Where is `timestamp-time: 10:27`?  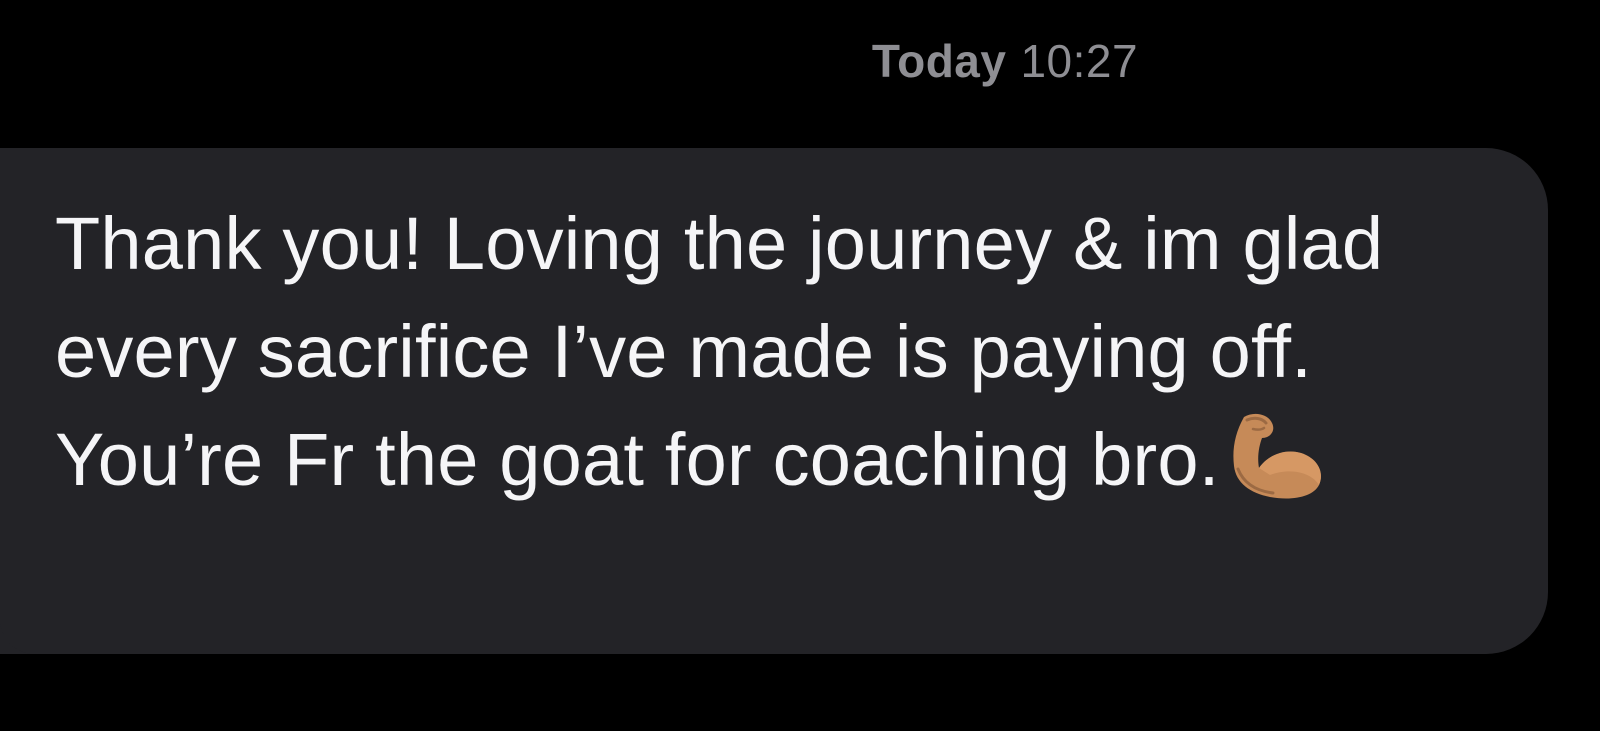 timestamp-time: 10:27 is located at coordinates (1079, 61).